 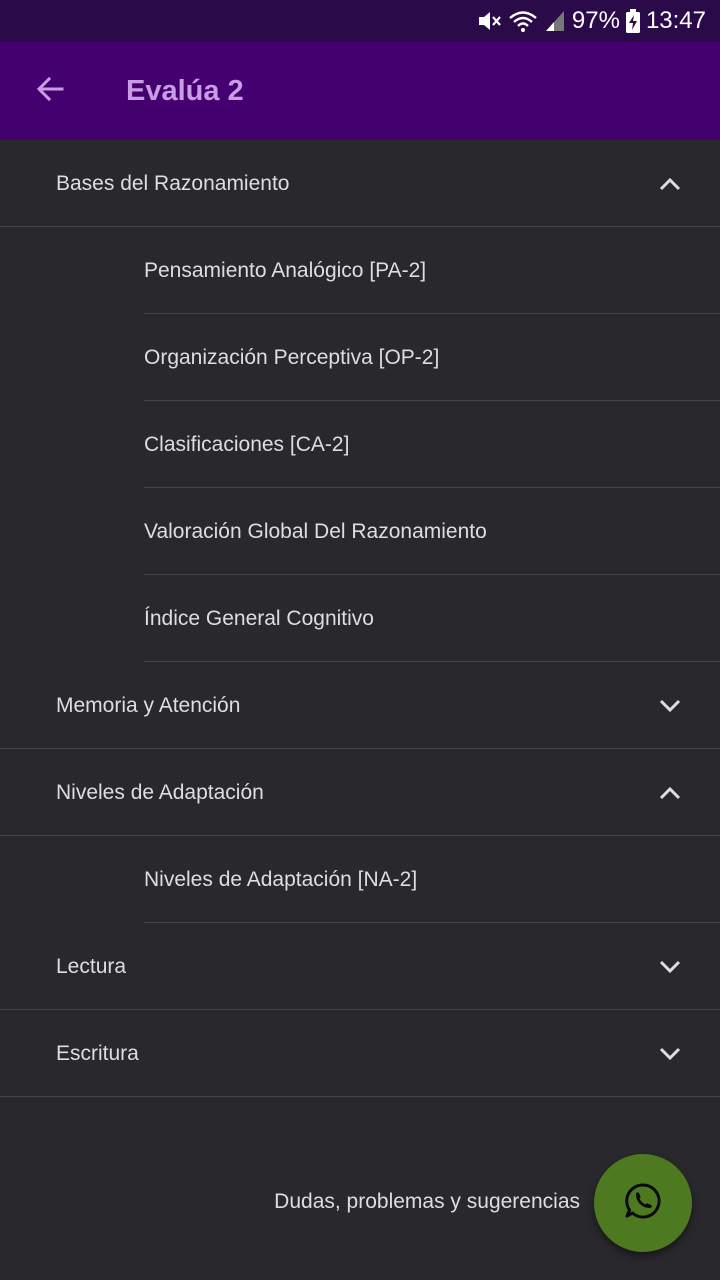 What do you see at coordinates (360, 21) in the screenshot?
I see `status-bar: 97% 13:47` at bounding box center [360, 21].